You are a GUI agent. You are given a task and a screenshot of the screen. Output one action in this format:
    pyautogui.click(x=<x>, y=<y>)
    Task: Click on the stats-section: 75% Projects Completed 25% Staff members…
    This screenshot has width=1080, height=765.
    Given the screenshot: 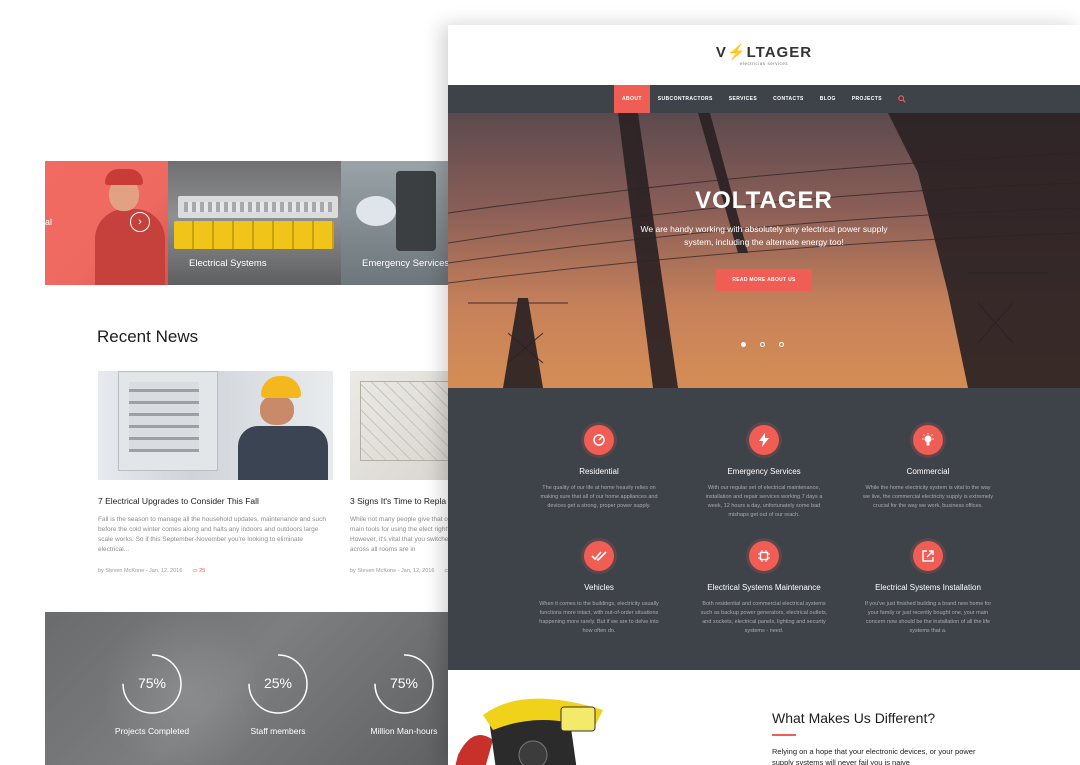 What is the action you would take?
    pyautogui.click(x=255, y=688)
    